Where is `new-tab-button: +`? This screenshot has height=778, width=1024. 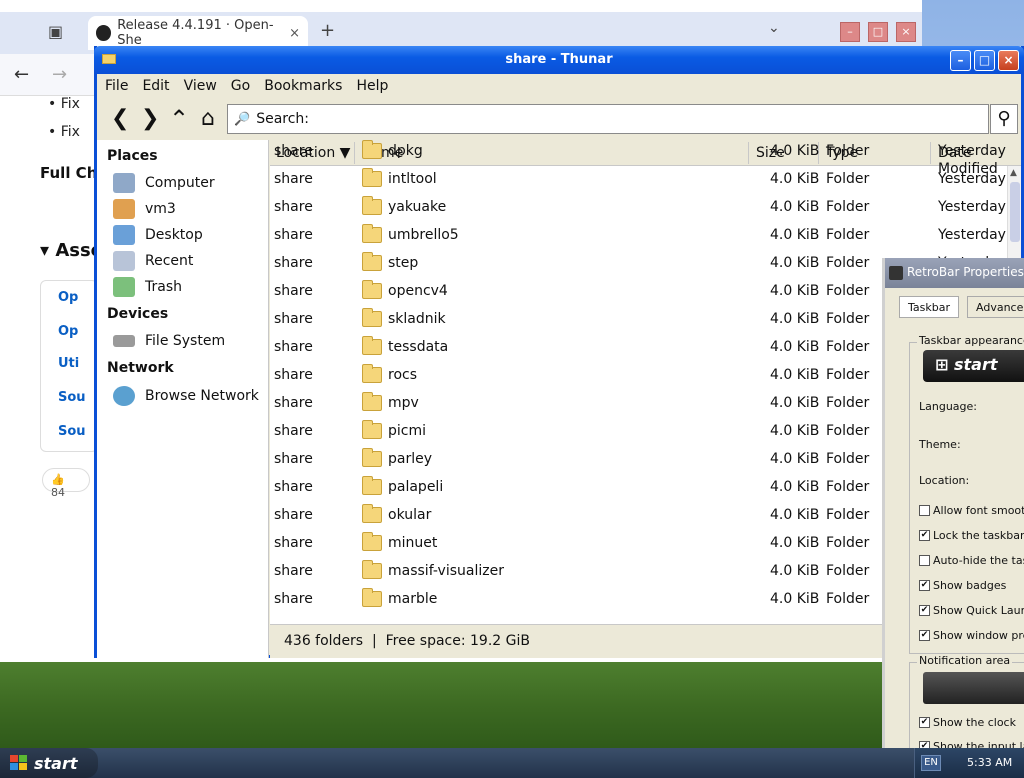 new-tab-button: + is located at coordinates (327, 30).